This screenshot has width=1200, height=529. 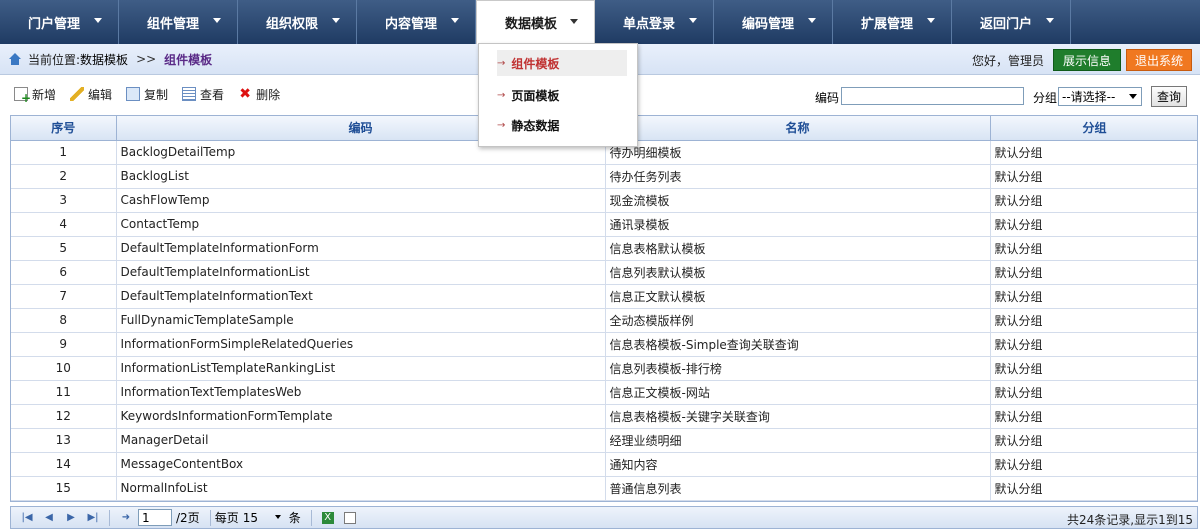 I want to click on dropdown-item-page-template: → 页面模板, so click(x=562, y=95).